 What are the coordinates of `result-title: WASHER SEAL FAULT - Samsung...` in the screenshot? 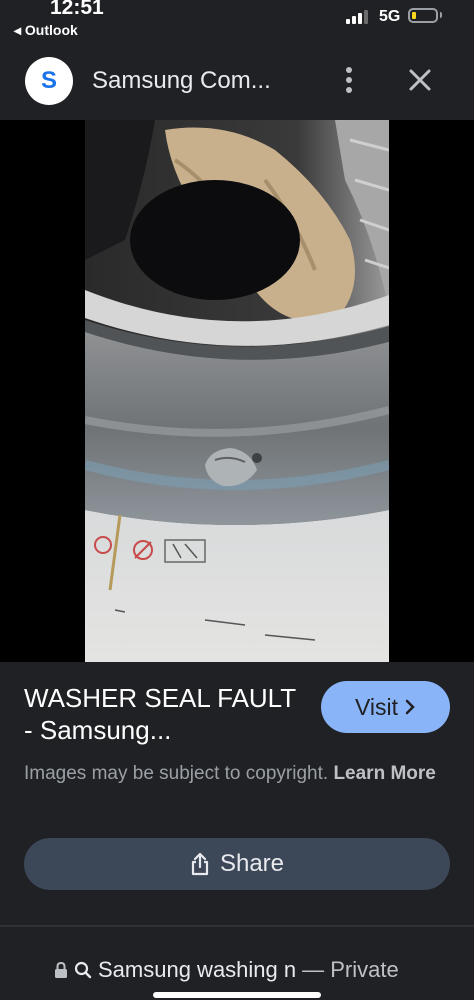 It's located at (164, 714).